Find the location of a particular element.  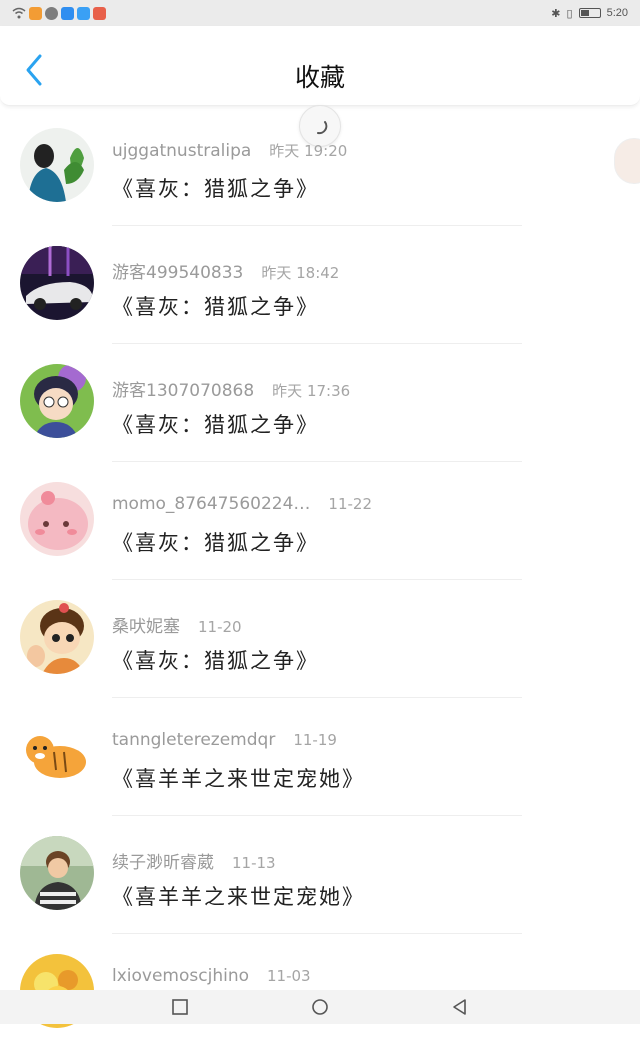

list-item: 桑吠妮塞 11-20 《喜灰：猎狐之争》 is located at coordinates (320, 639).